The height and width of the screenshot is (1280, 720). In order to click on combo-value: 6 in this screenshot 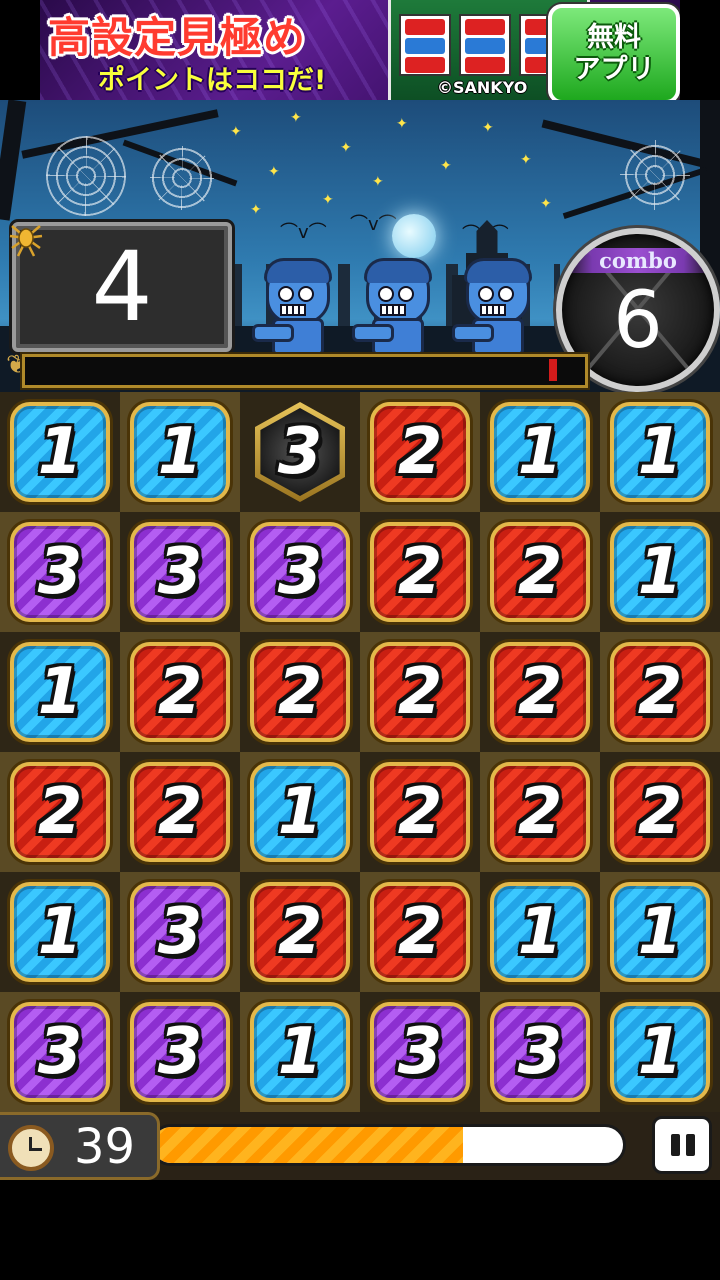, I will do `click(638, 321)`.